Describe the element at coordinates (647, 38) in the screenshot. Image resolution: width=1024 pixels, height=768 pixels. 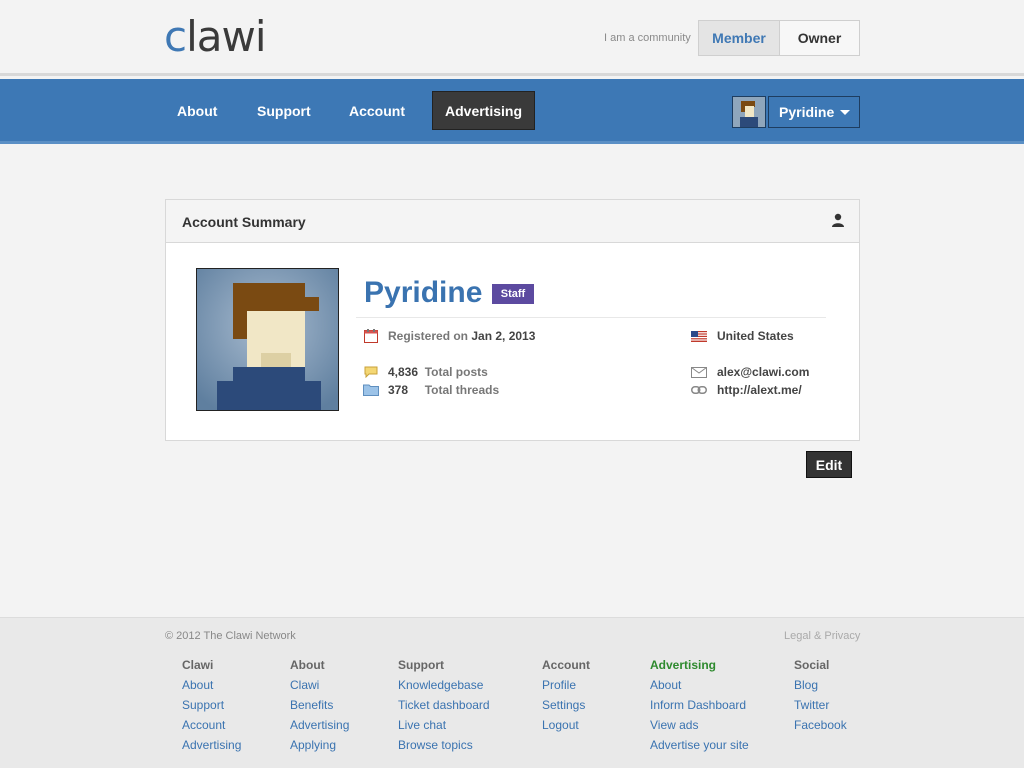
I see `community-label: I am a community` at that location.